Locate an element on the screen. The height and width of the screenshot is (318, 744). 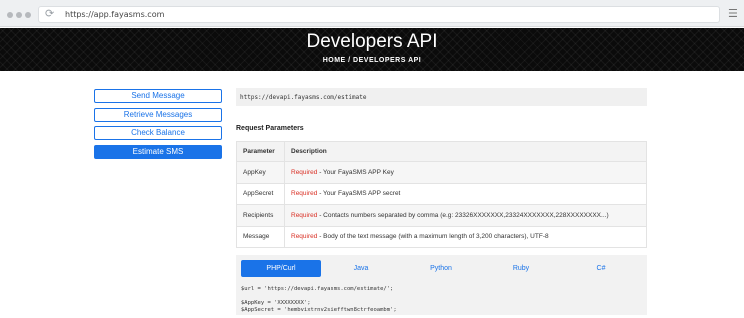
column-header-parameter: Parameter is located at coordinates (260, 151).